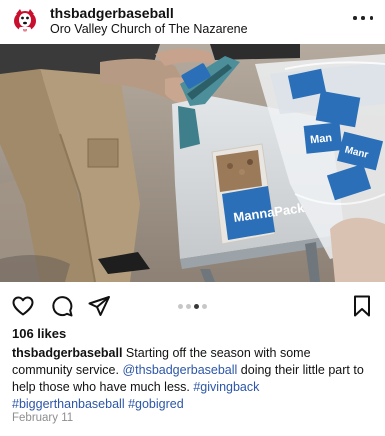 This screenshot has height=436, width=385. What do you see at coordinates (23, 306) in the screenshot?
I see `heart-icon` at bounding box center [23, 306].